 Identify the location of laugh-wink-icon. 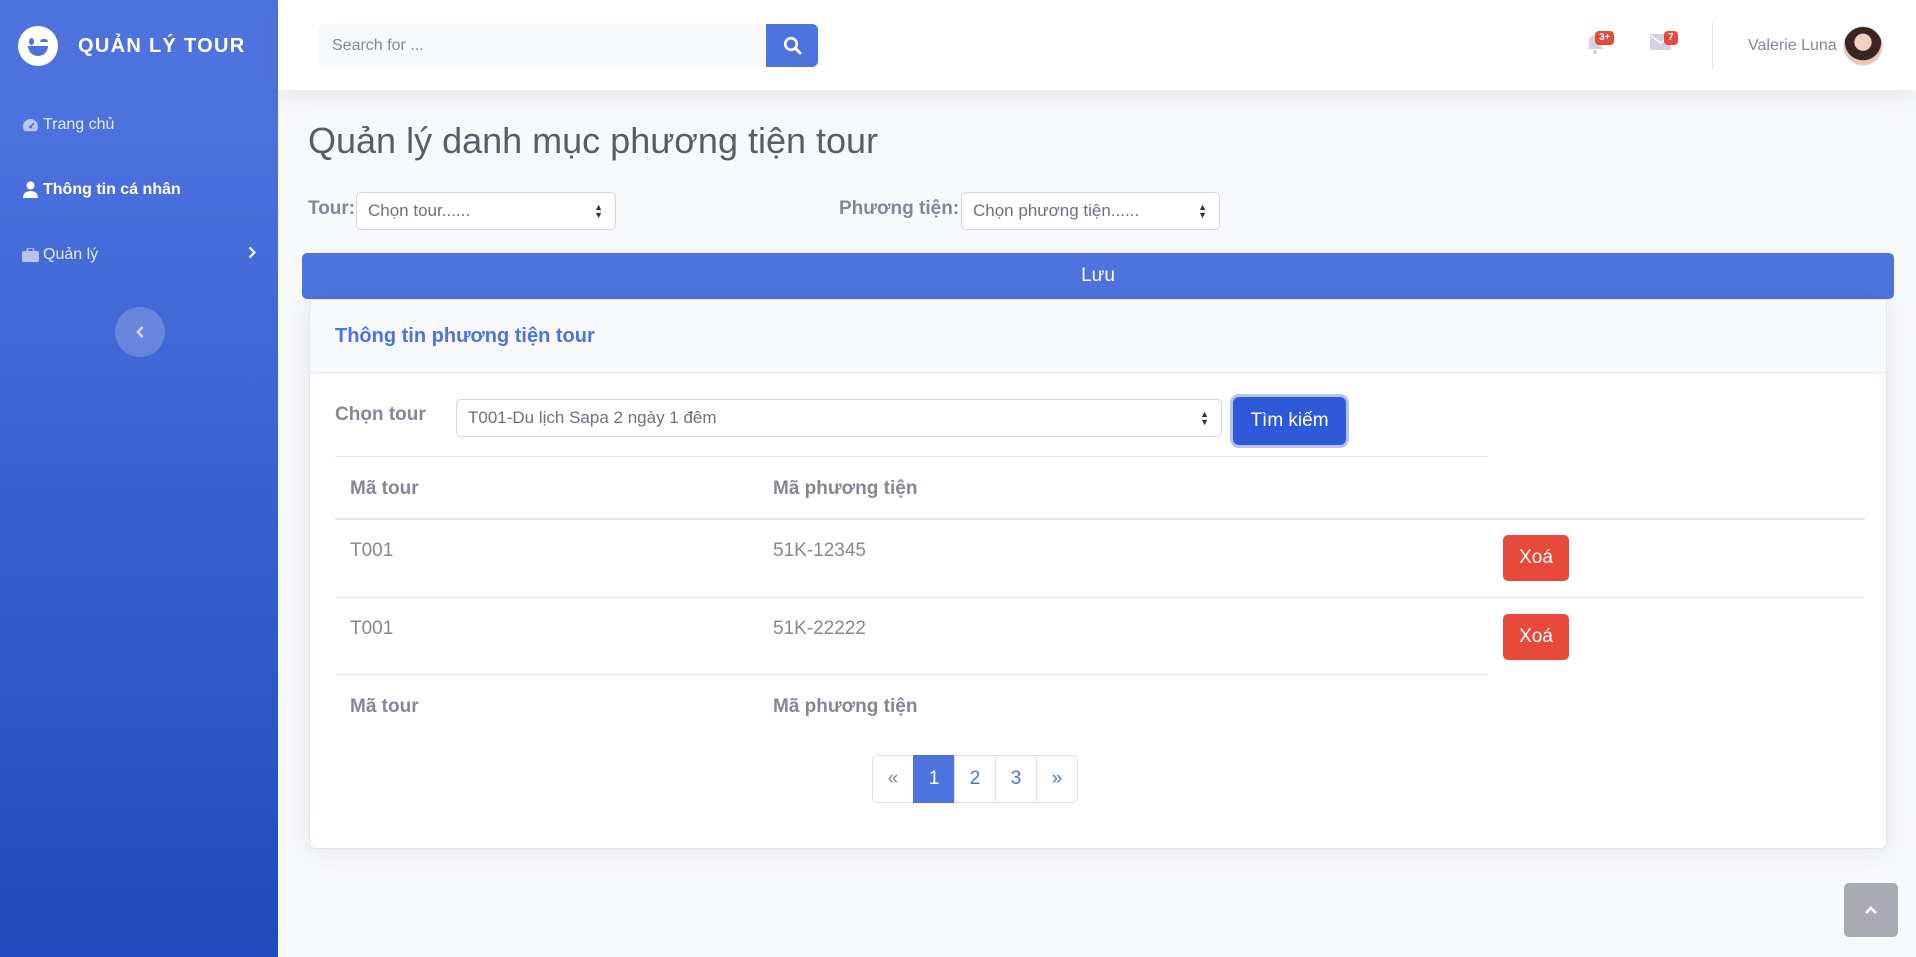
(38, 46).